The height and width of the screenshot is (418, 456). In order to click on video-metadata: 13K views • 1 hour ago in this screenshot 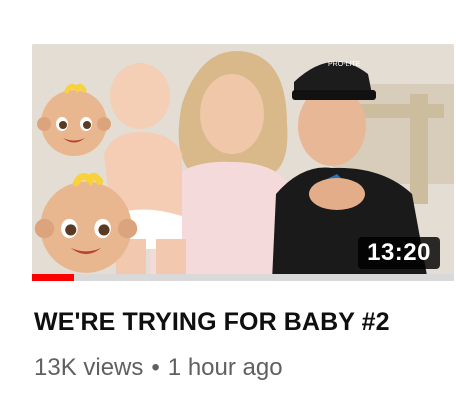, I will do `click(158, 368)`.